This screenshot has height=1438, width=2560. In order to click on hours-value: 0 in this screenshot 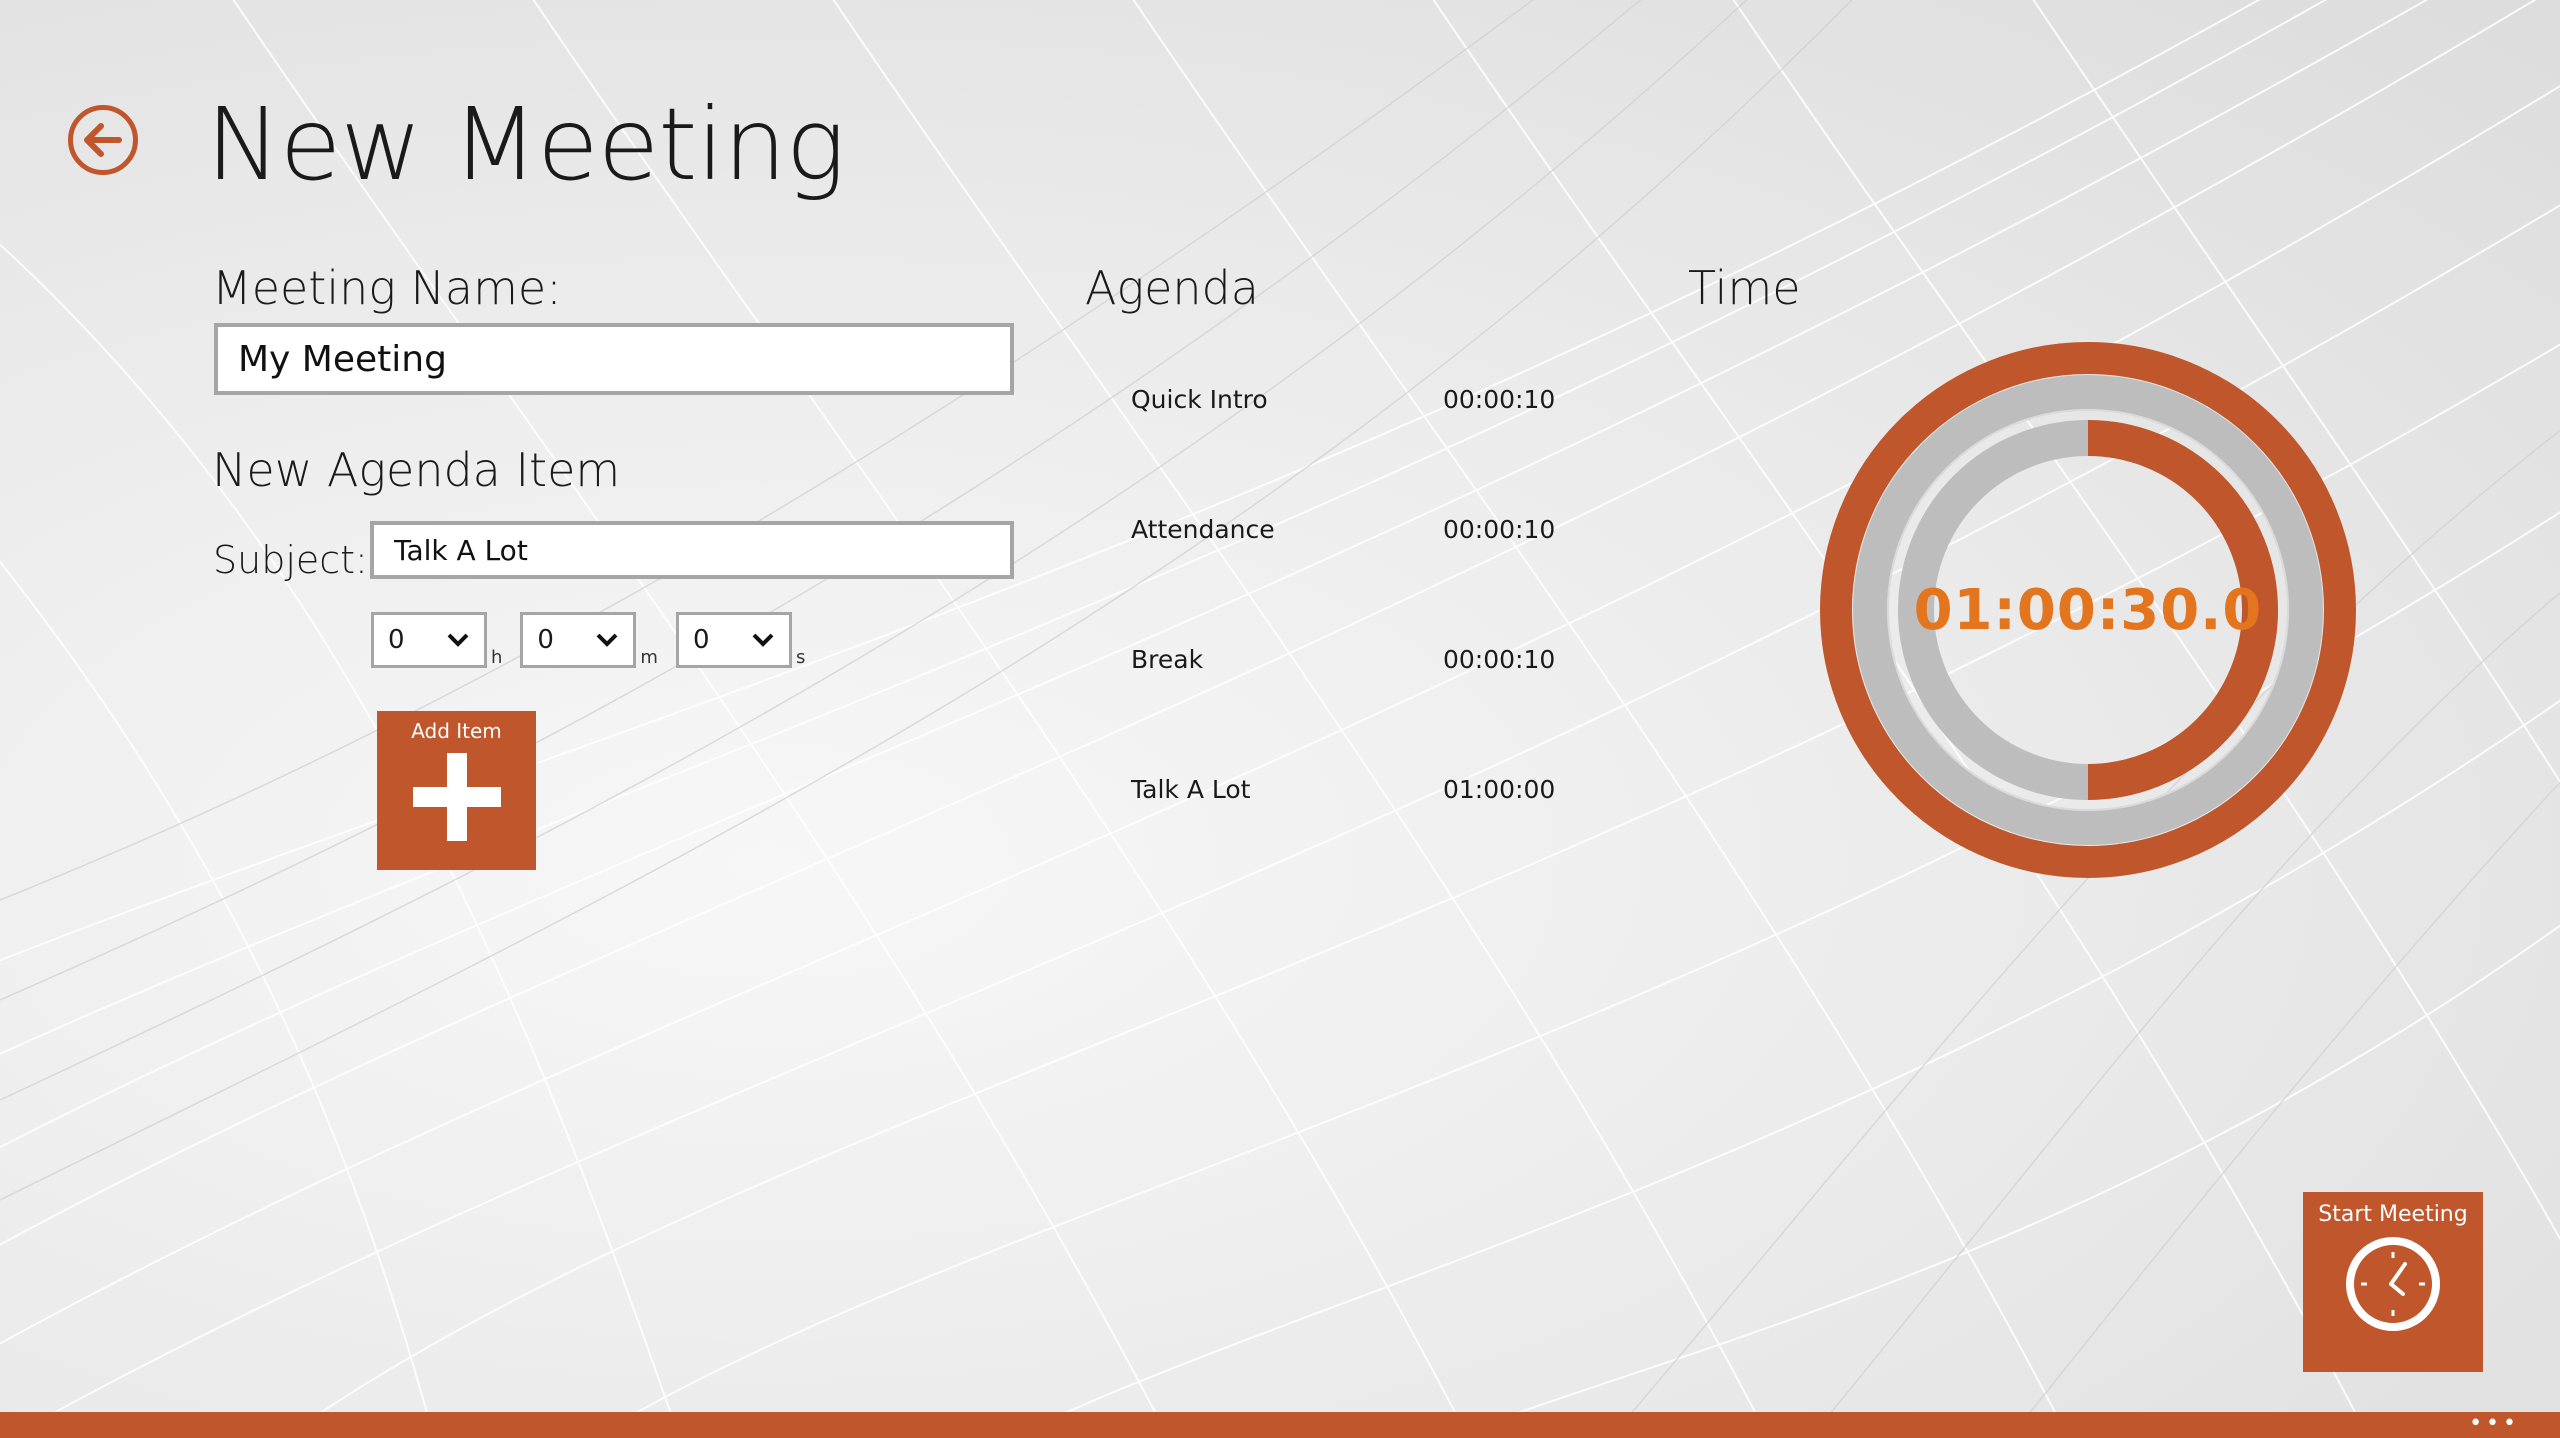, I will do `click(396, 640)`.